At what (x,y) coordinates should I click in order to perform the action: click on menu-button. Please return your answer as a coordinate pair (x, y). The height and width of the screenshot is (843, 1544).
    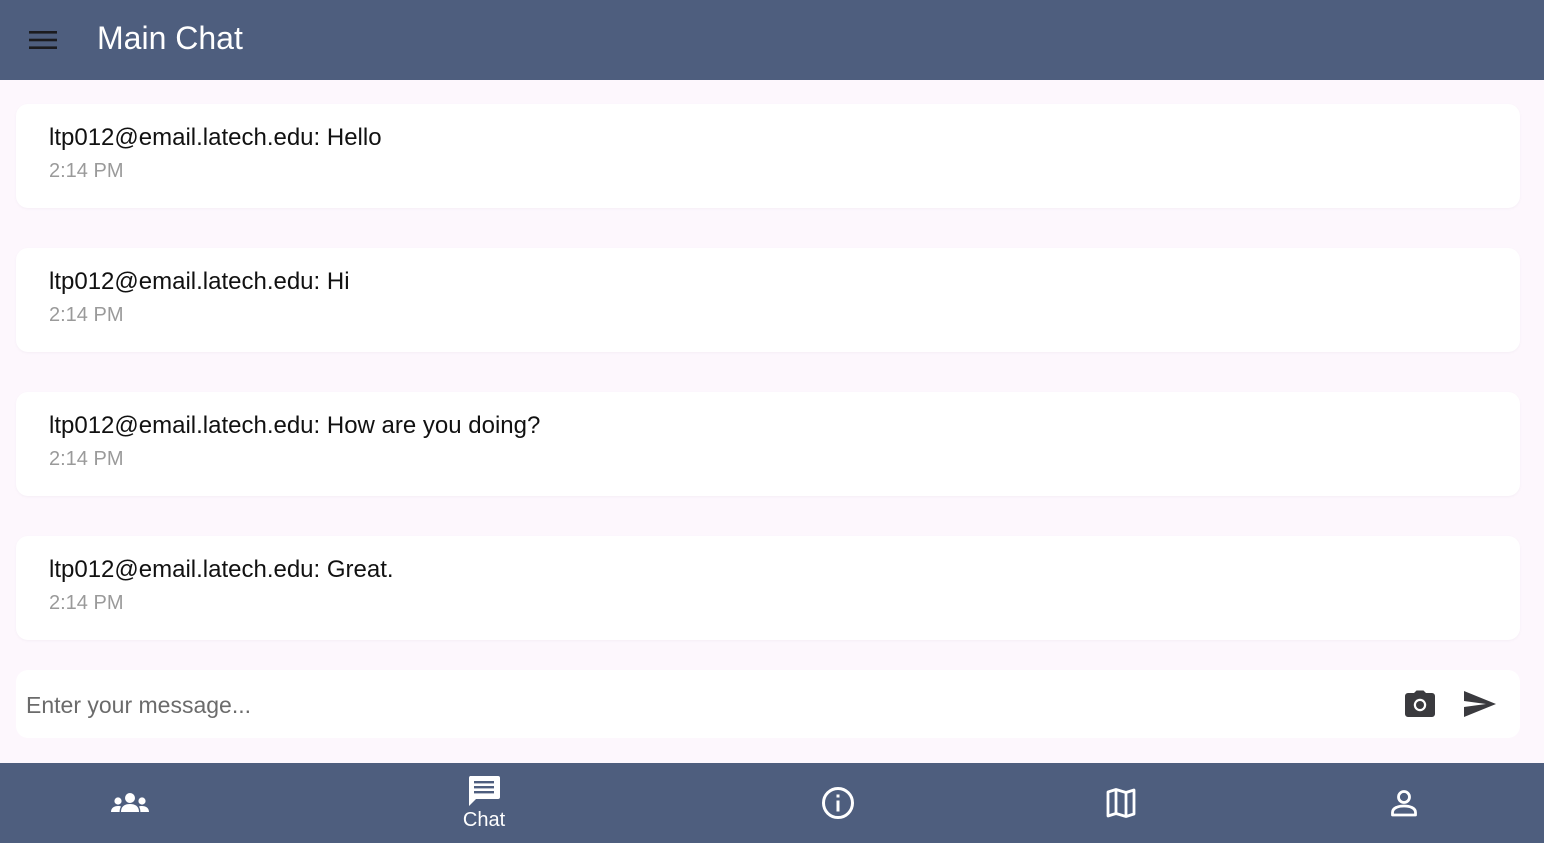
    Looking at the image, I should click on (43, 40).